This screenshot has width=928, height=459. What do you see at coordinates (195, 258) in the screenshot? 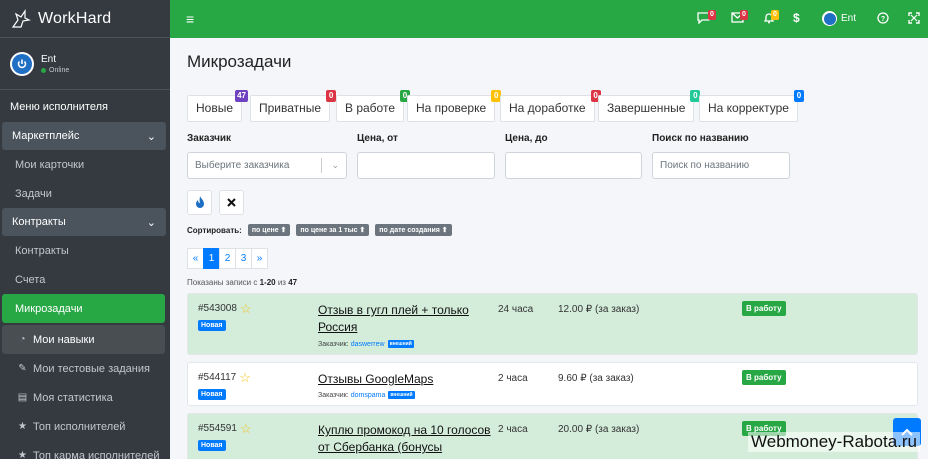
I see `page-prev: «` at bounding box center [195, 258].